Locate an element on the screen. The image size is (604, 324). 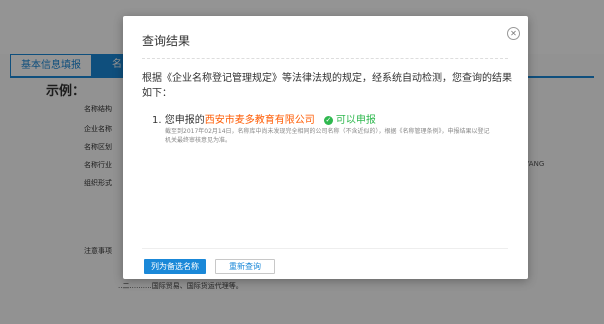
result-line: 1. 您申报的西安市麦多教育有限公司 ✓ 可以申报 is located at coordinates (264, 118).